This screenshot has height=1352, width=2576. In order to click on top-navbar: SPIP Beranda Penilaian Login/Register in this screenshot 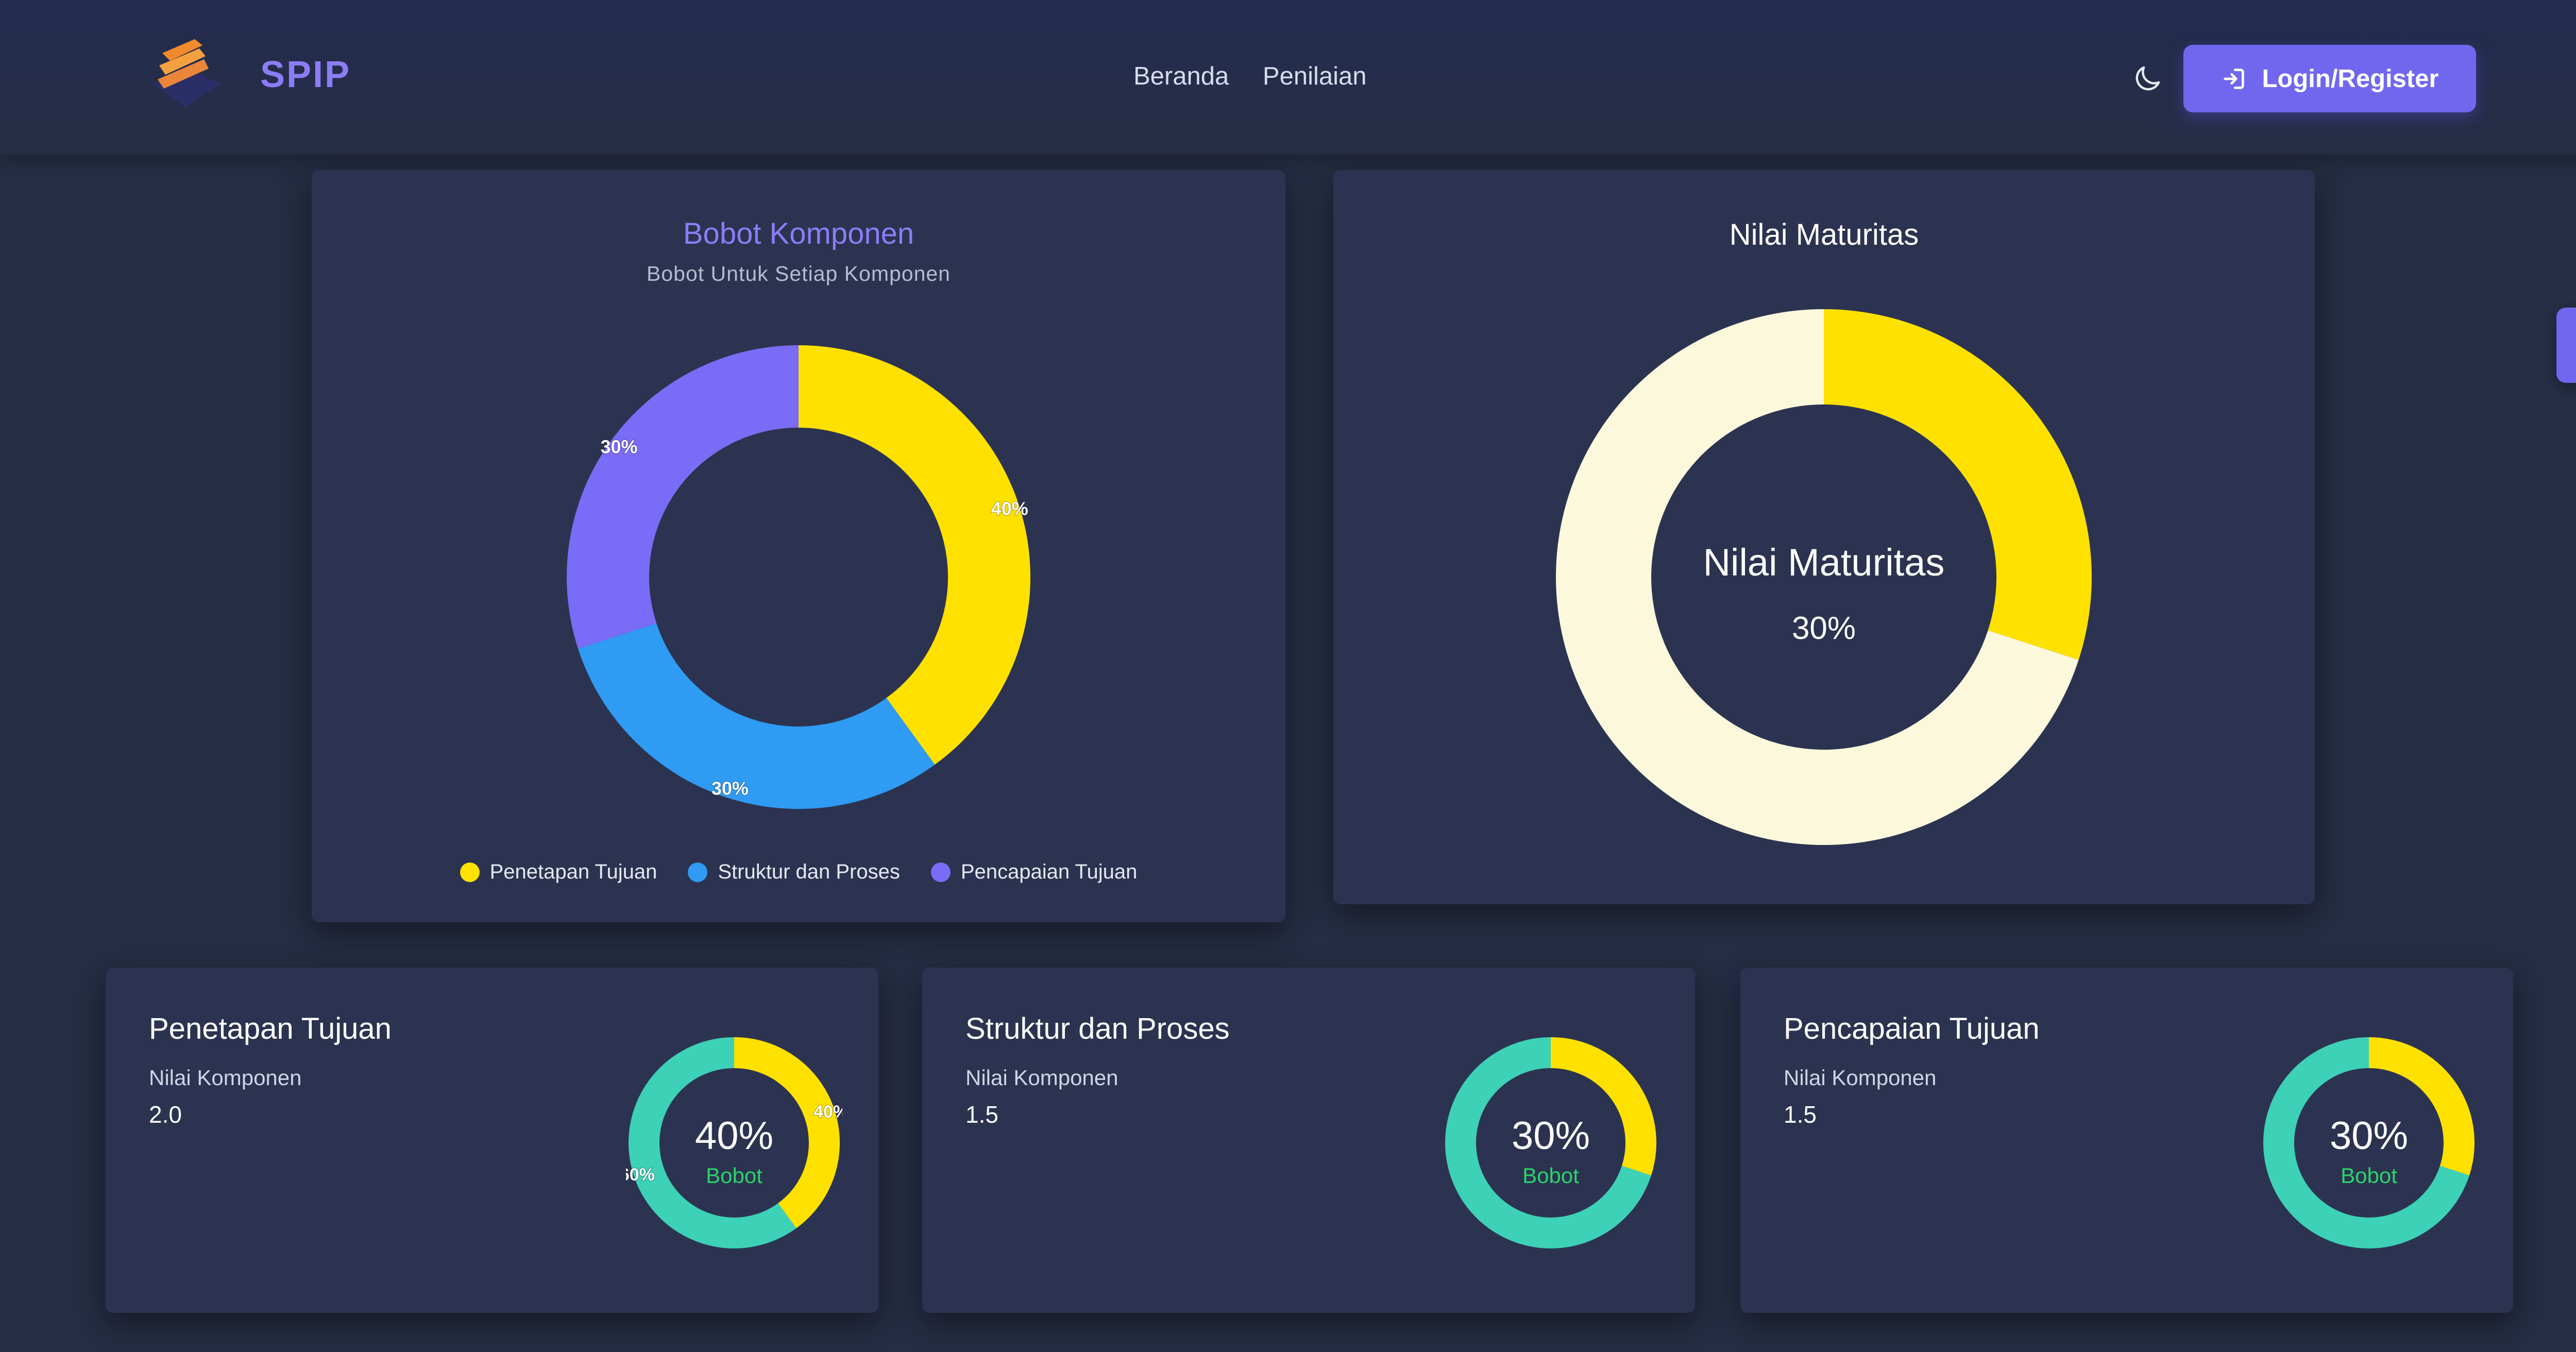, I will do `click(1288, 77)`.